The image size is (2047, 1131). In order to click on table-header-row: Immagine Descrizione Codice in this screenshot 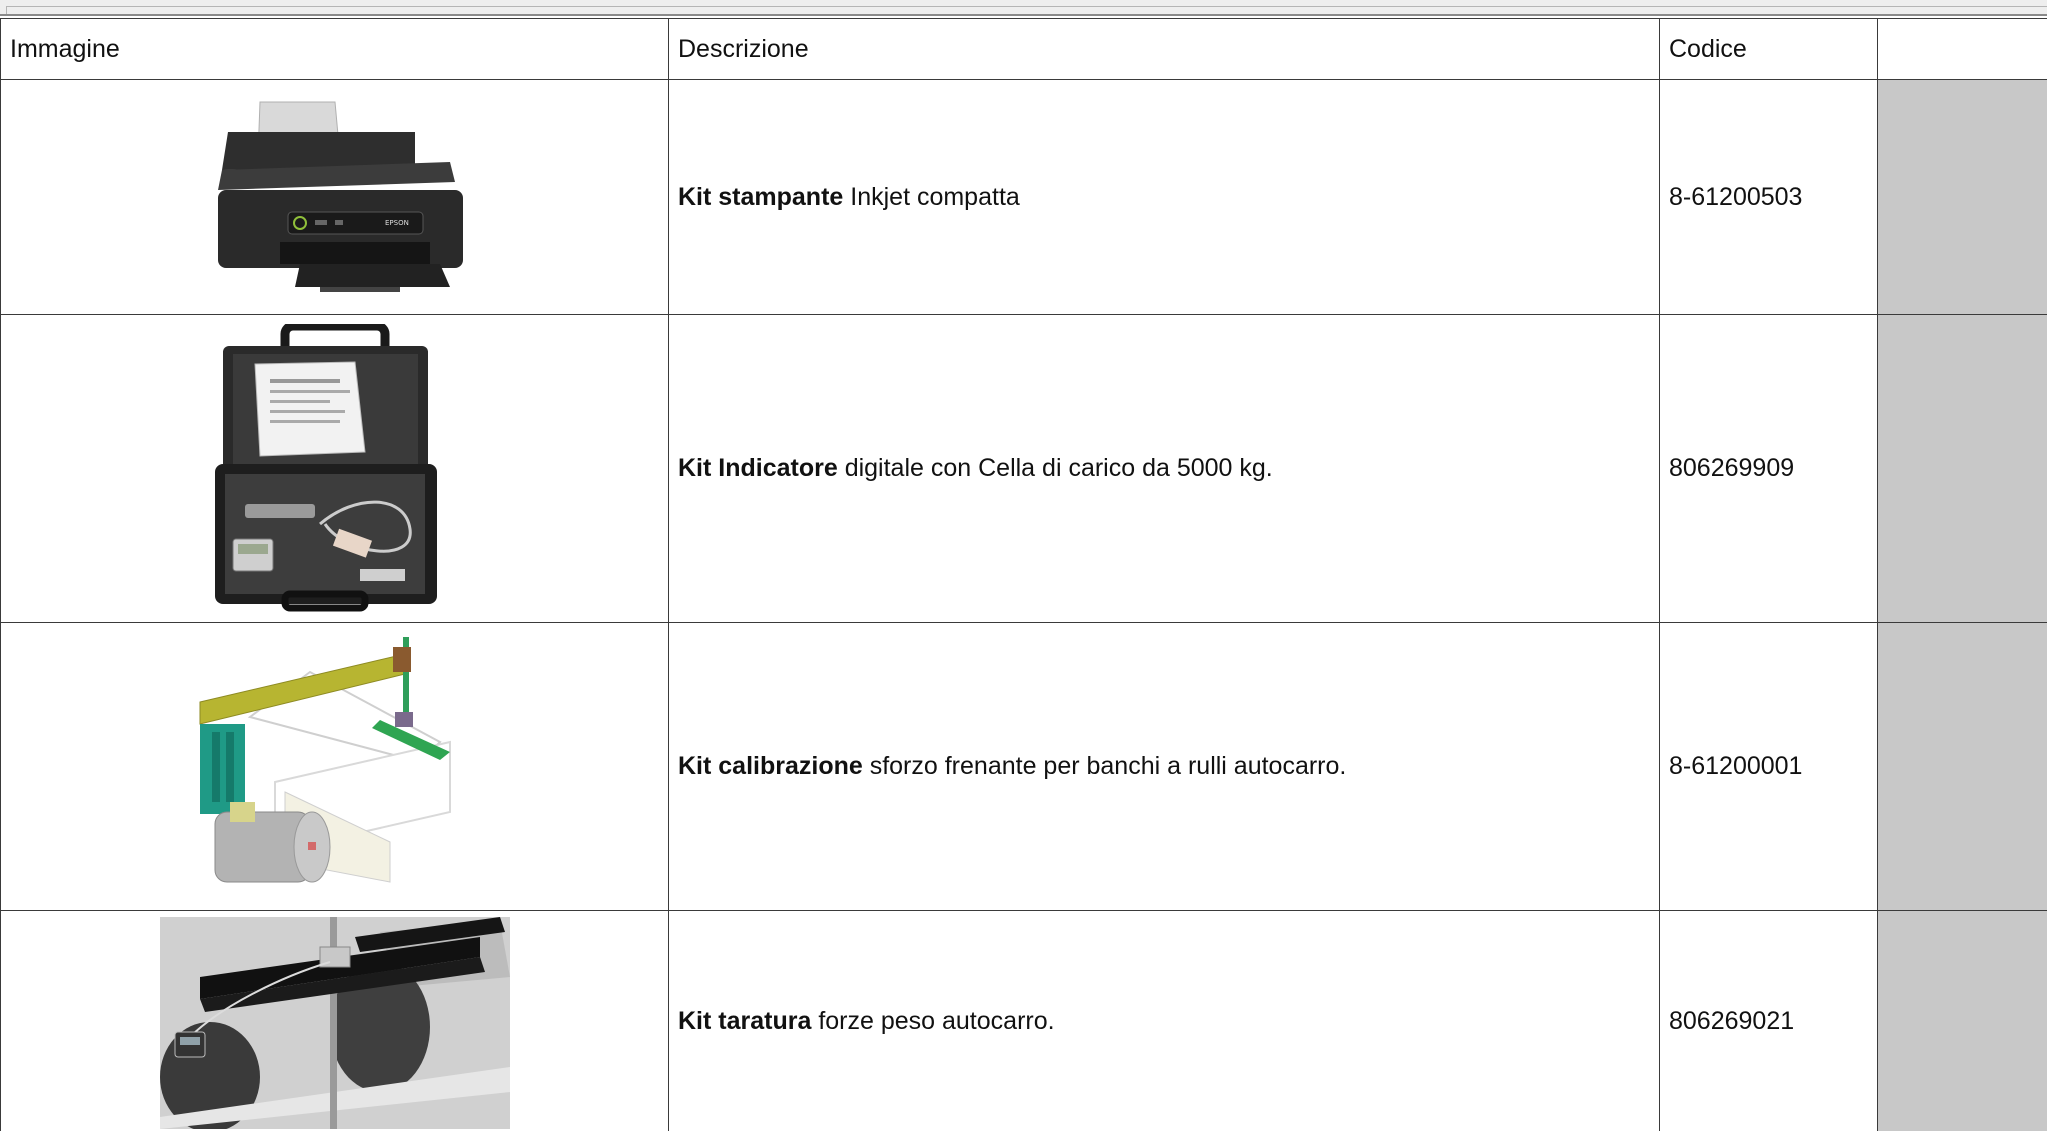, I will do `click(1024, 49)`.